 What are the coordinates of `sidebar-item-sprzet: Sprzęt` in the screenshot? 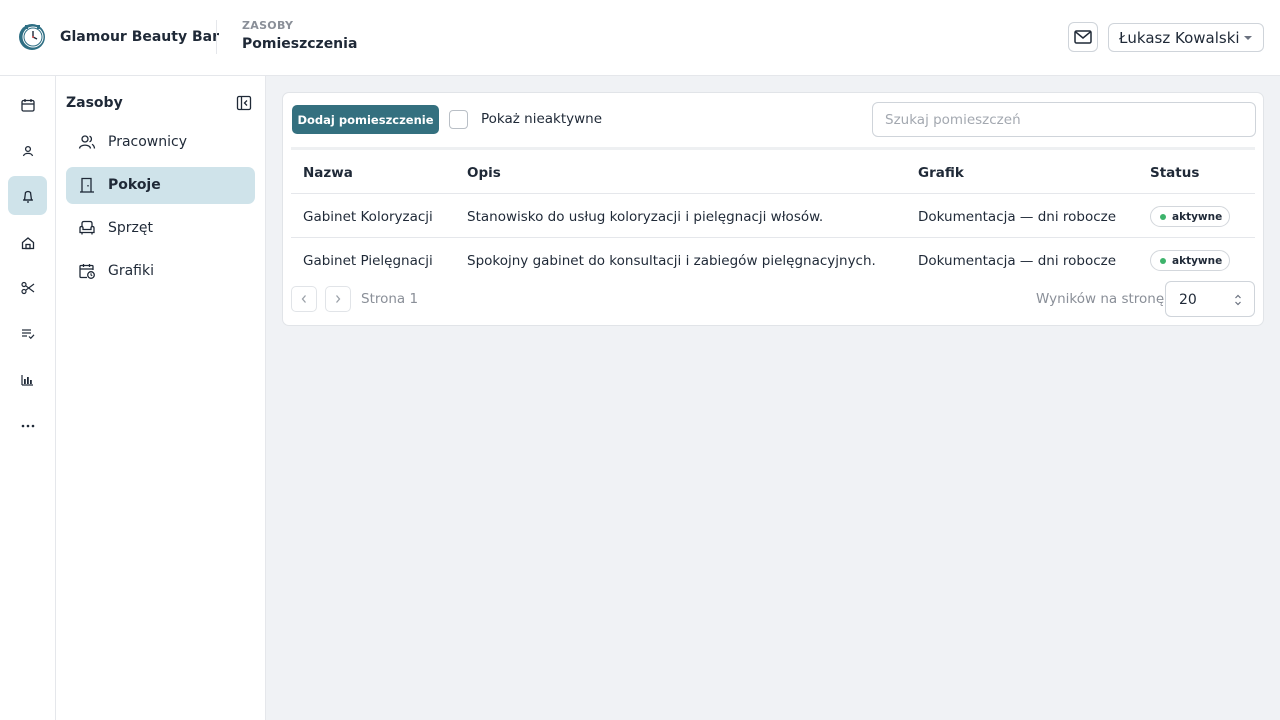 It's located at (160, 228).